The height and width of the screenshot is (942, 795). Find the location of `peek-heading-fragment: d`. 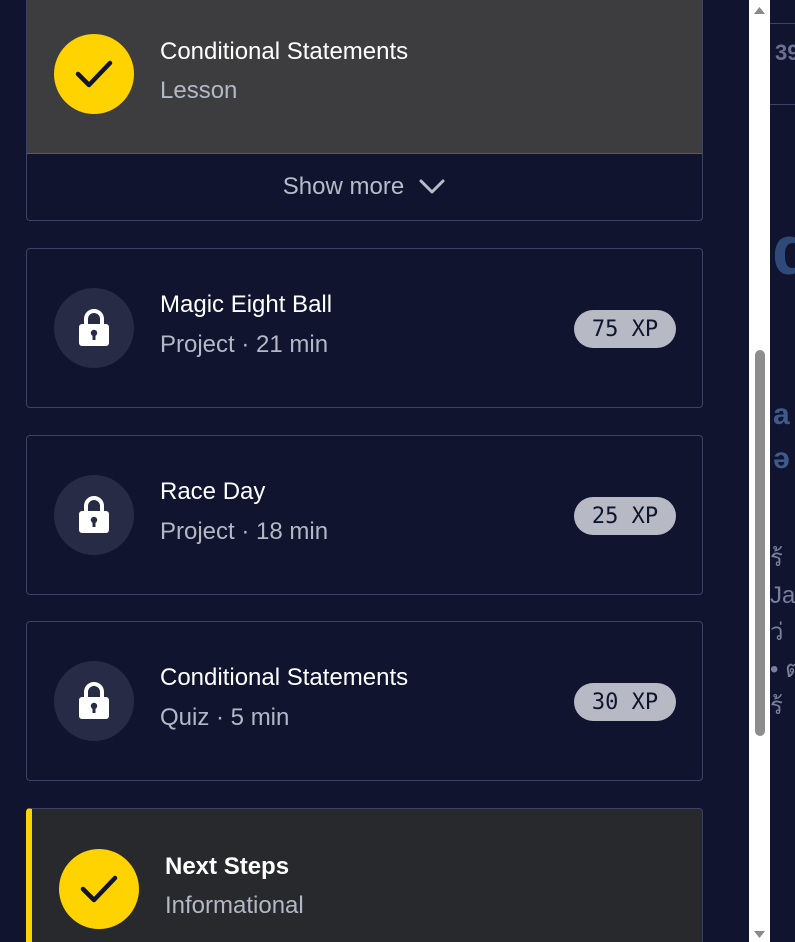

peek-heading-fragment: d is located at coordinates (783, 250).